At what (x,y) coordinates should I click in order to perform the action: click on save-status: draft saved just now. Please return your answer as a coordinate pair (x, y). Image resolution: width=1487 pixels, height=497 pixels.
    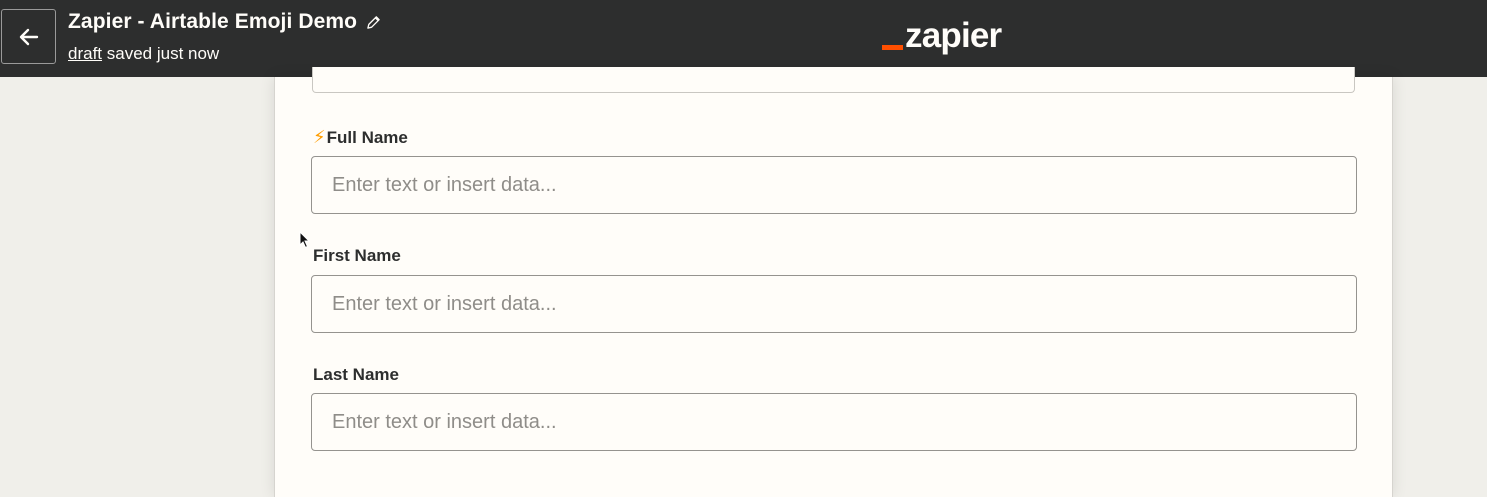
    Looking at the image, I should click on (143, 54).